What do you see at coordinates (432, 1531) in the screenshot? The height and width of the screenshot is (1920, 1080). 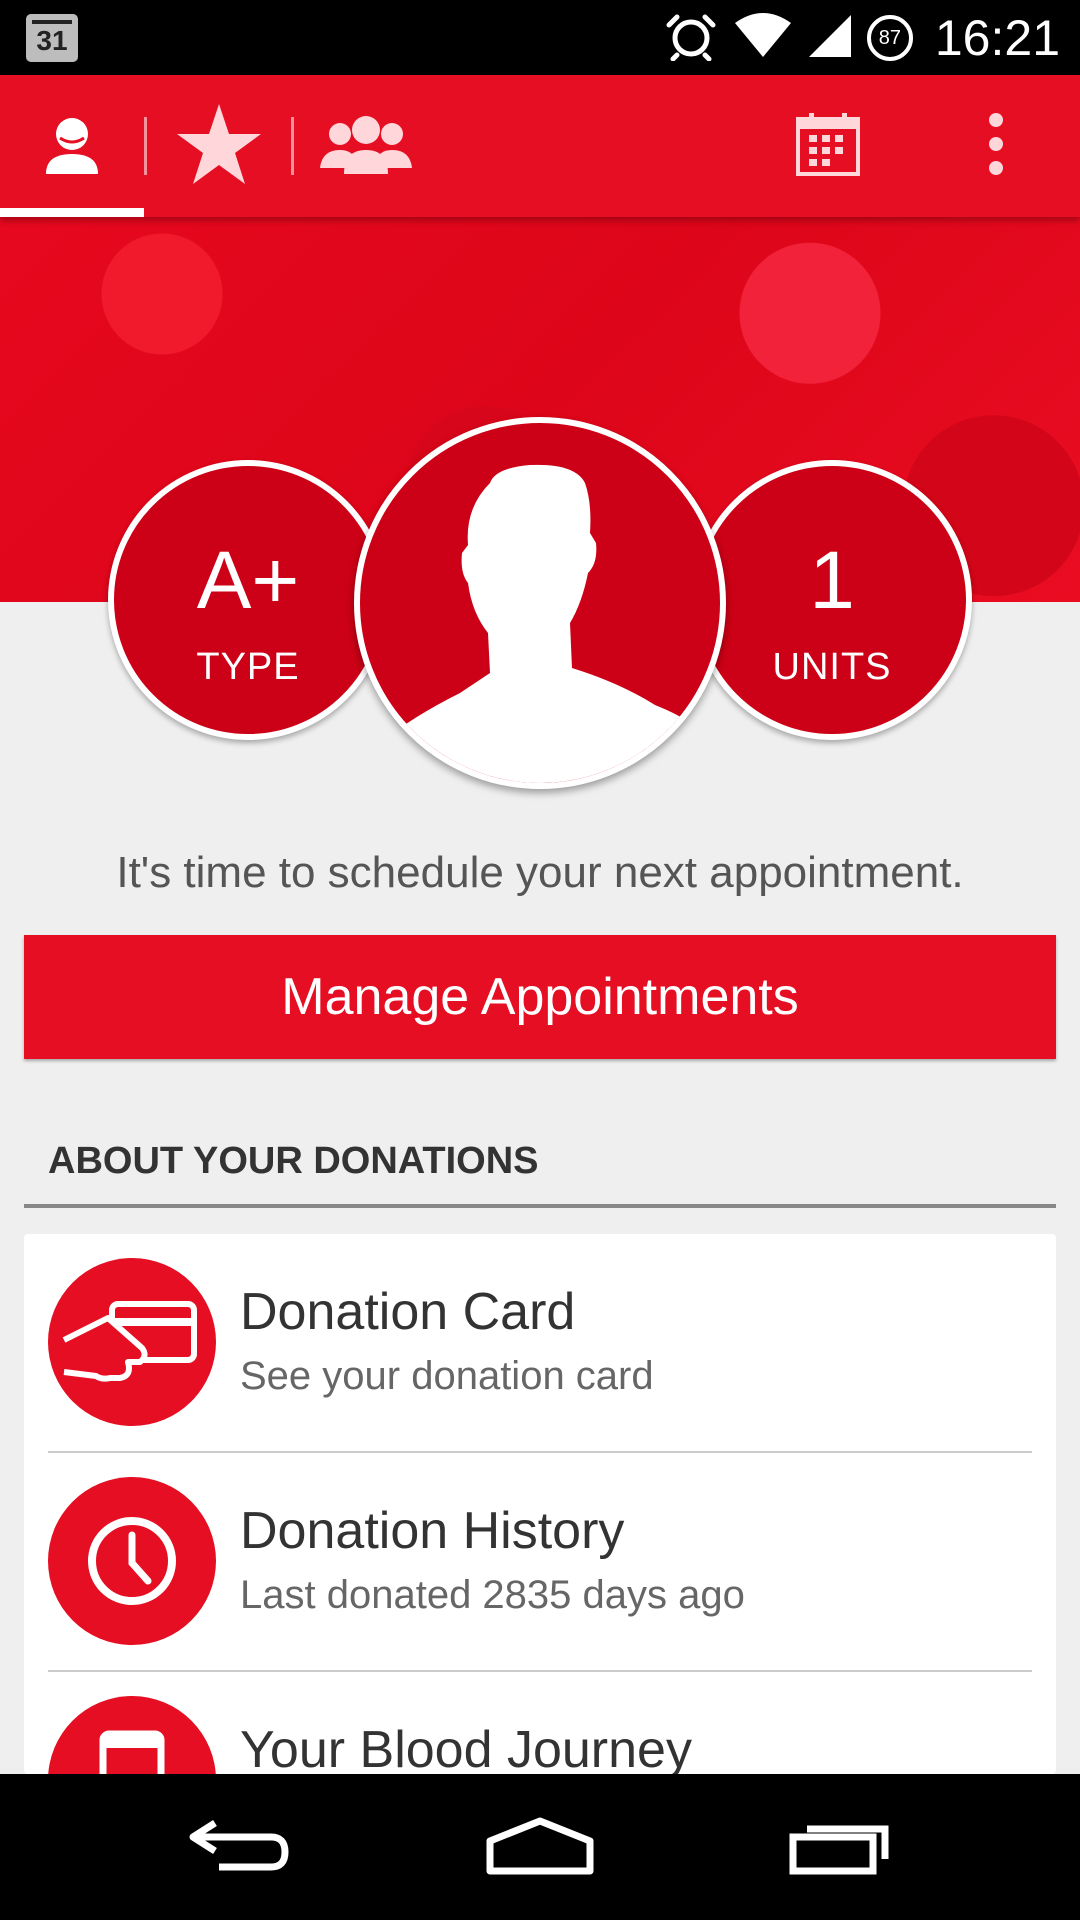 I see `donation-history-title: Donation History` at bounding box center [432, 1531].